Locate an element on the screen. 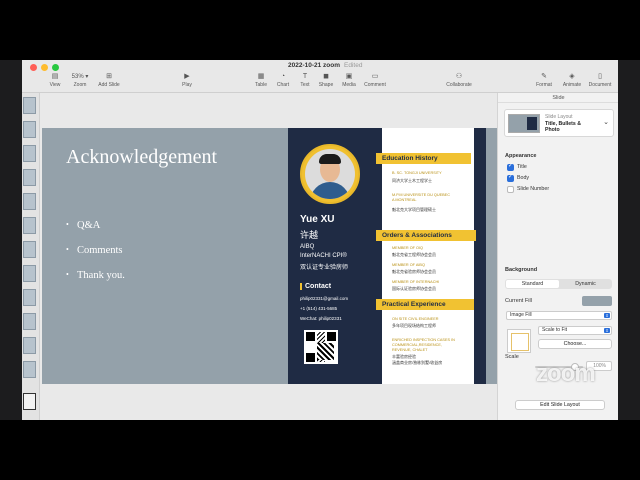 Image resolution: width=640 pixels, height=480 pixels. fill-type-select: Image Fill ⇕ is located at coordinates (559, 315).